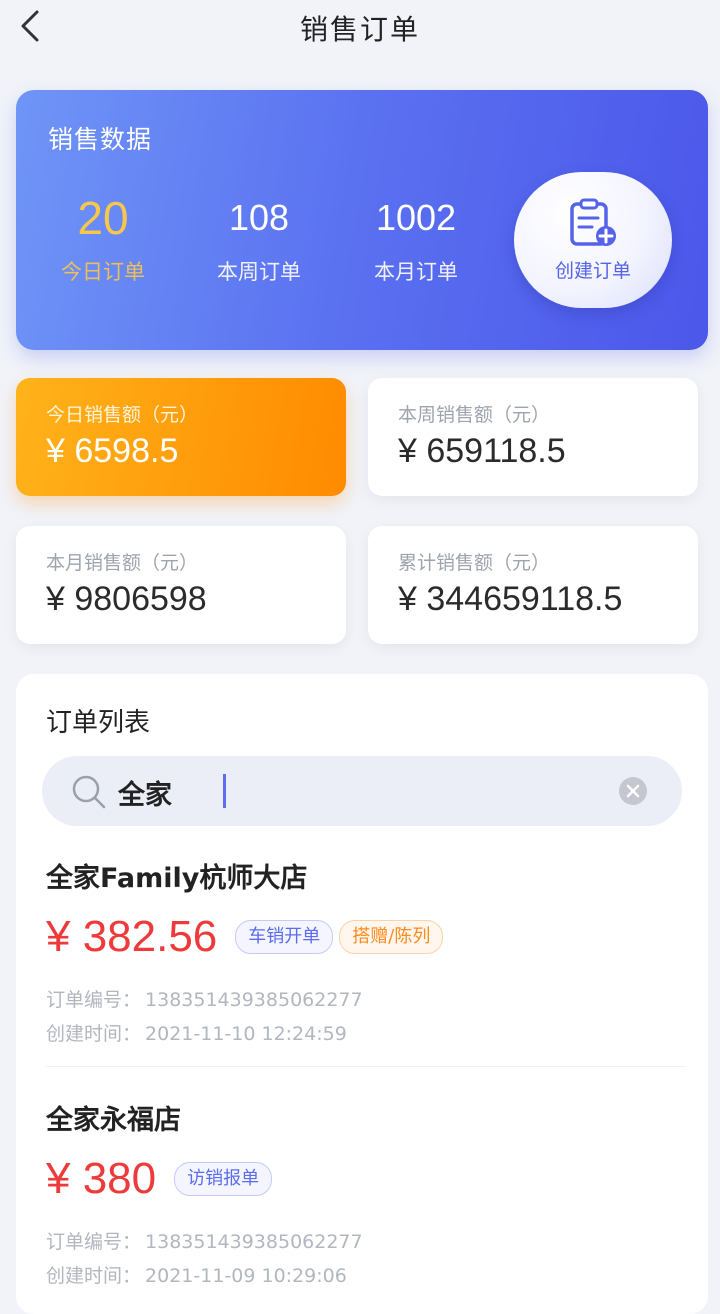 Image resolution: width=720 pixels, height=1314 pixels. What do you see at coordinates (145, 792) in the screenshot?
I see `search-input: 全家` at bounding box center [145, 792].